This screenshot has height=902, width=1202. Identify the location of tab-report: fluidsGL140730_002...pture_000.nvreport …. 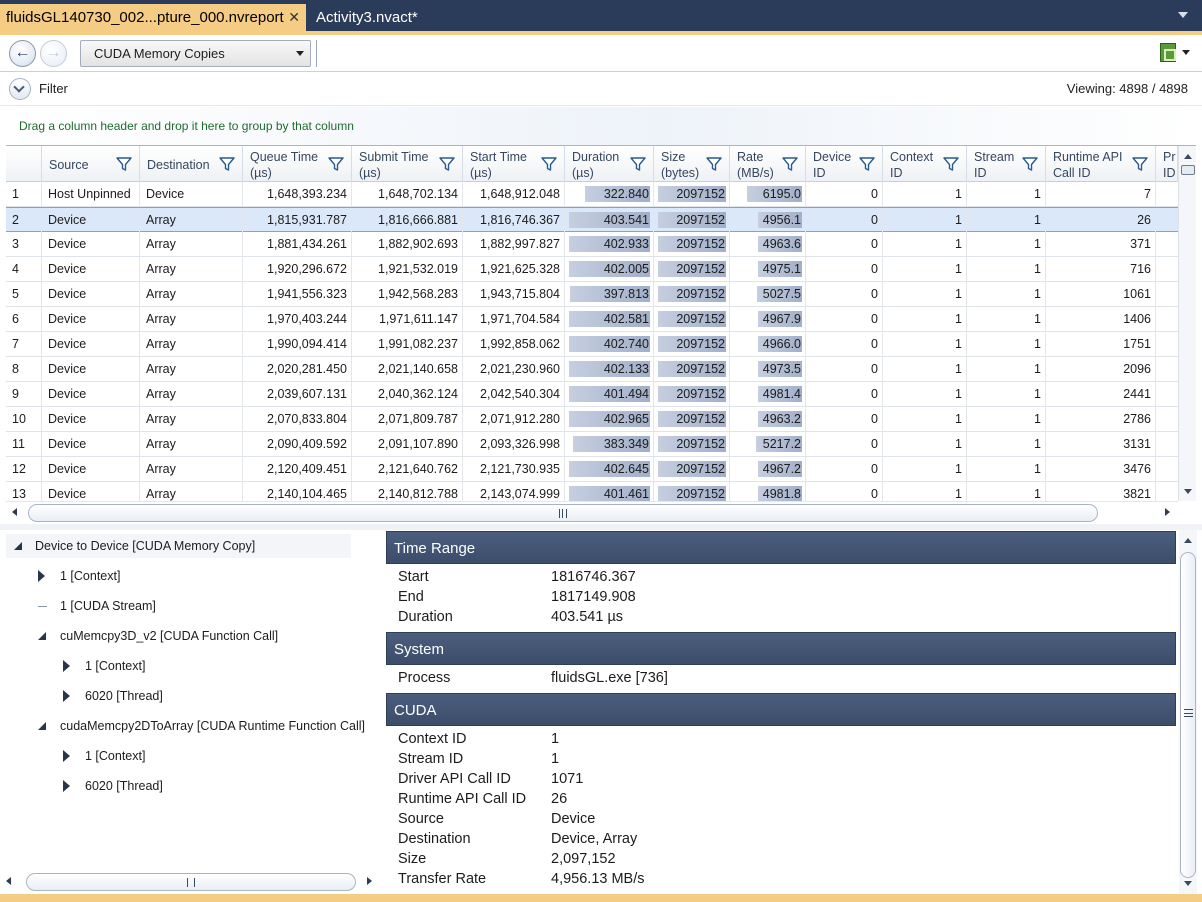
(153, 17).